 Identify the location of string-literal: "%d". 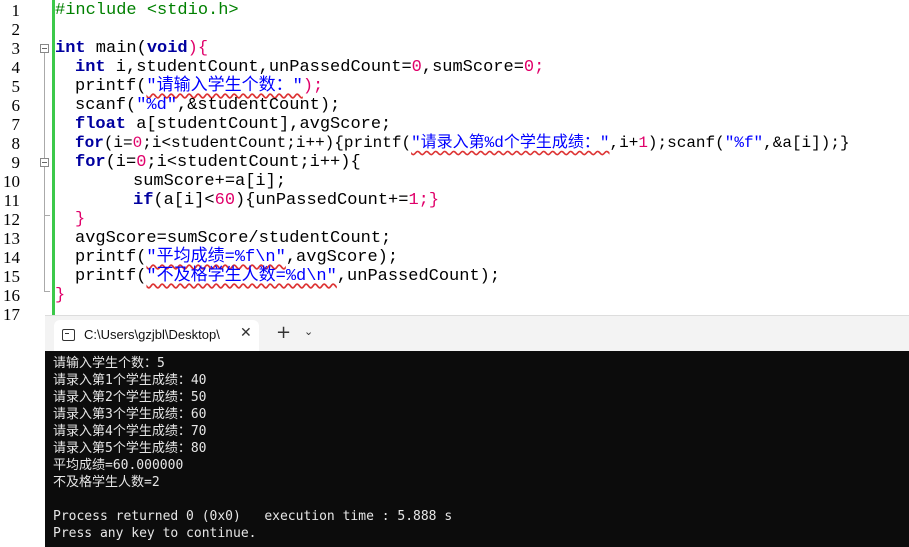
(157, 105).